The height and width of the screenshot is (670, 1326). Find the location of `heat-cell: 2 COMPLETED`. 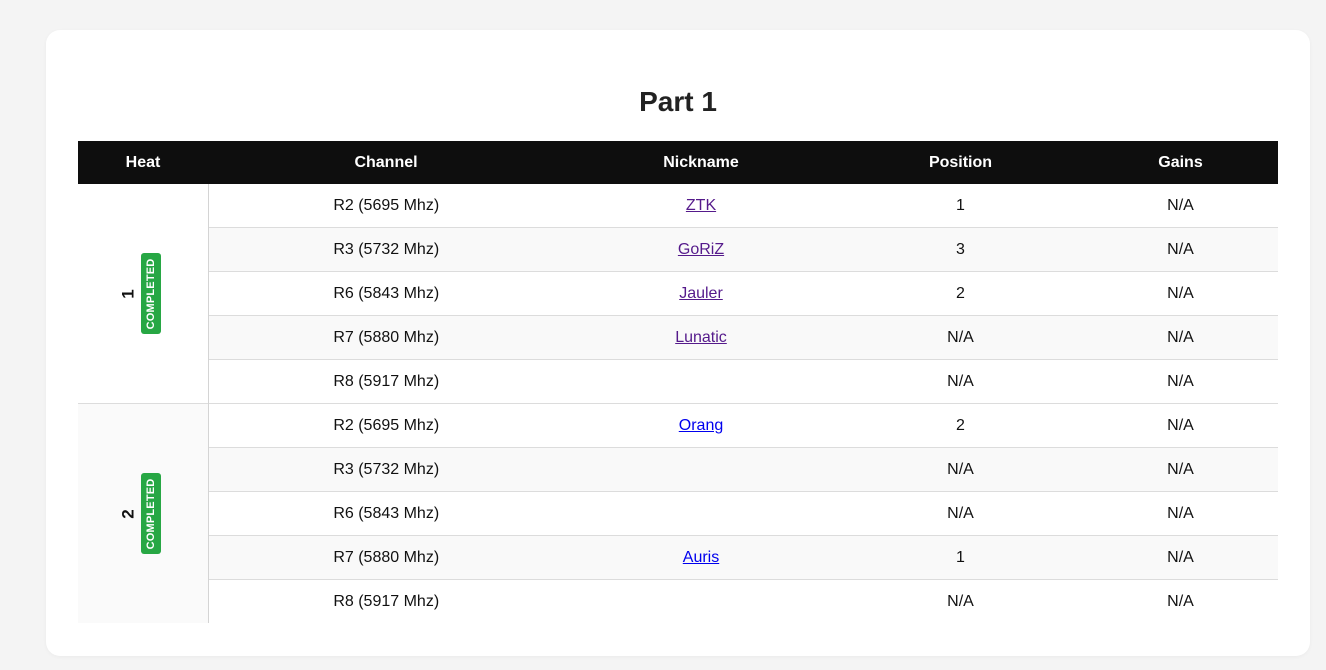

heat-cell: 2 COMPLETED is located at coordinates (143, 513).